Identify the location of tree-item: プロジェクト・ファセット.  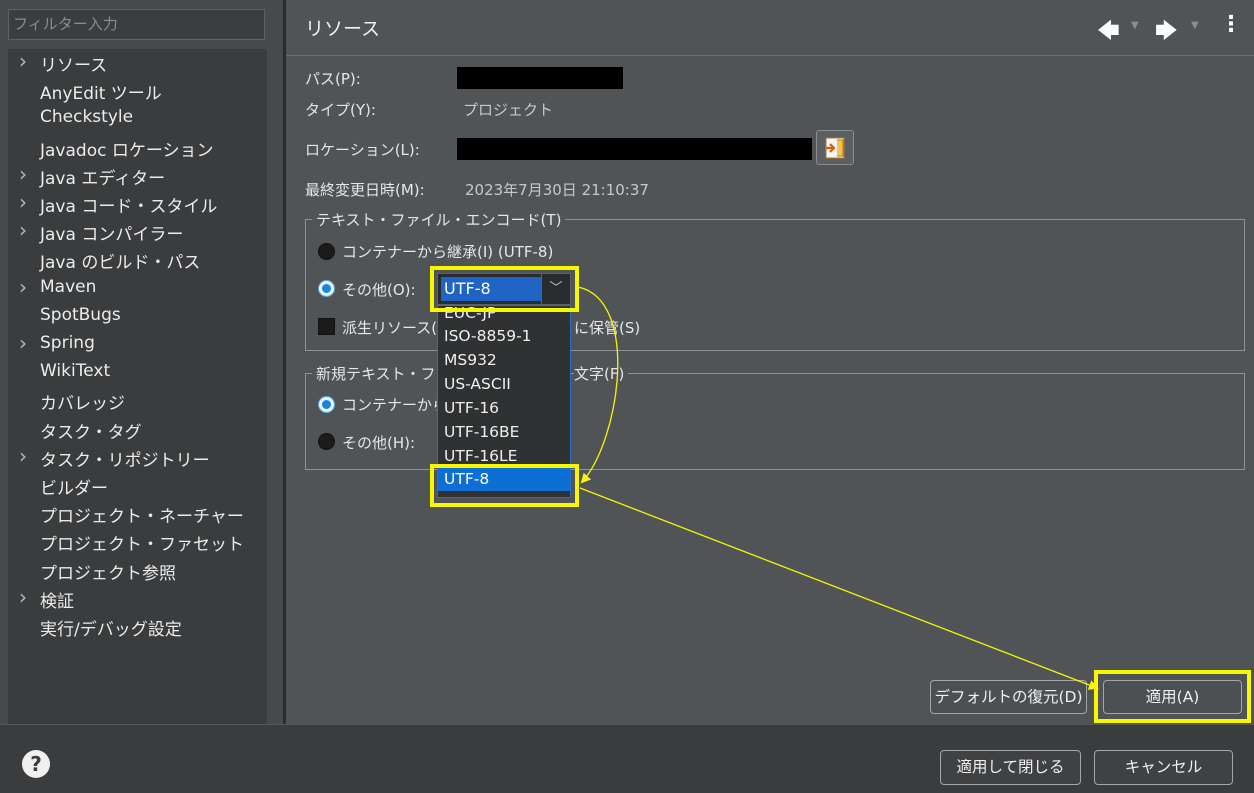
(137, 543).